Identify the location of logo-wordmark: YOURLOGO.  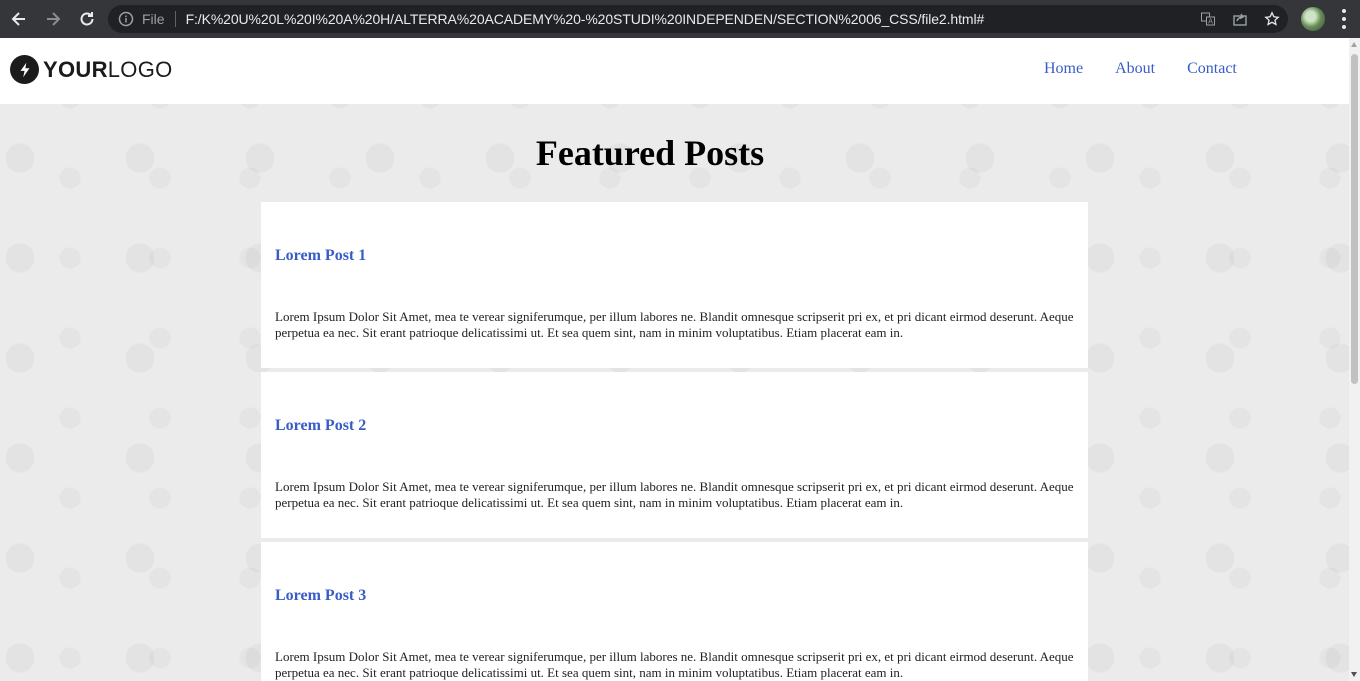
(108, 70).